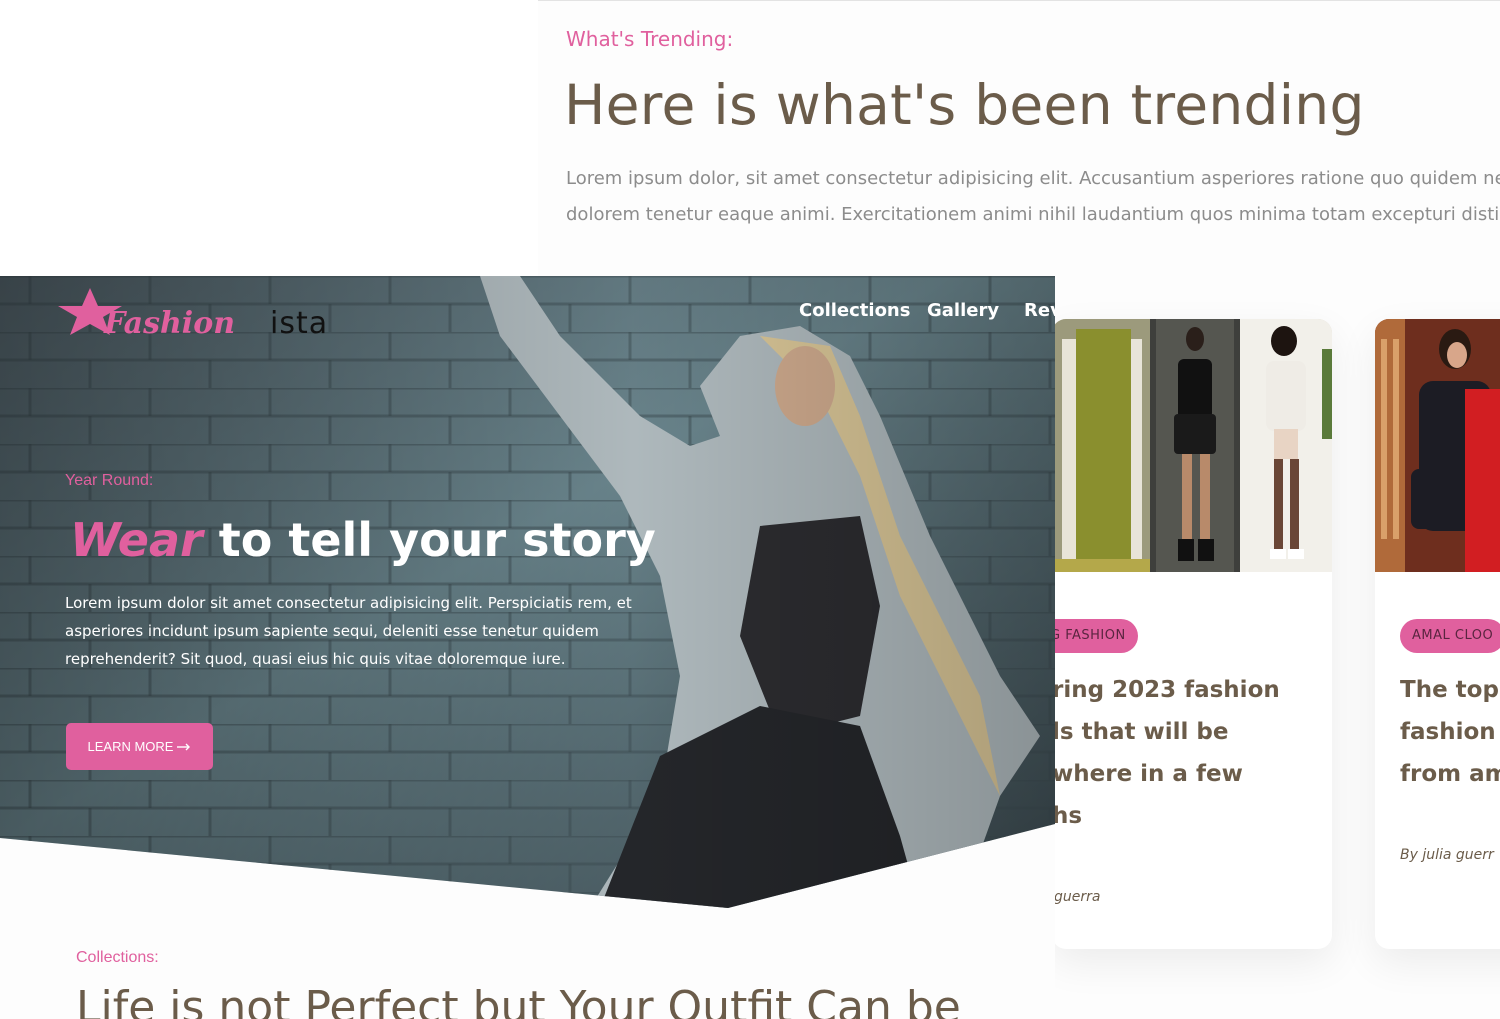 Image resolution: width=1500 pixels, height=1019 pixels. I want to click on hero-headline-rest: to tell your story, so click(429, 540).